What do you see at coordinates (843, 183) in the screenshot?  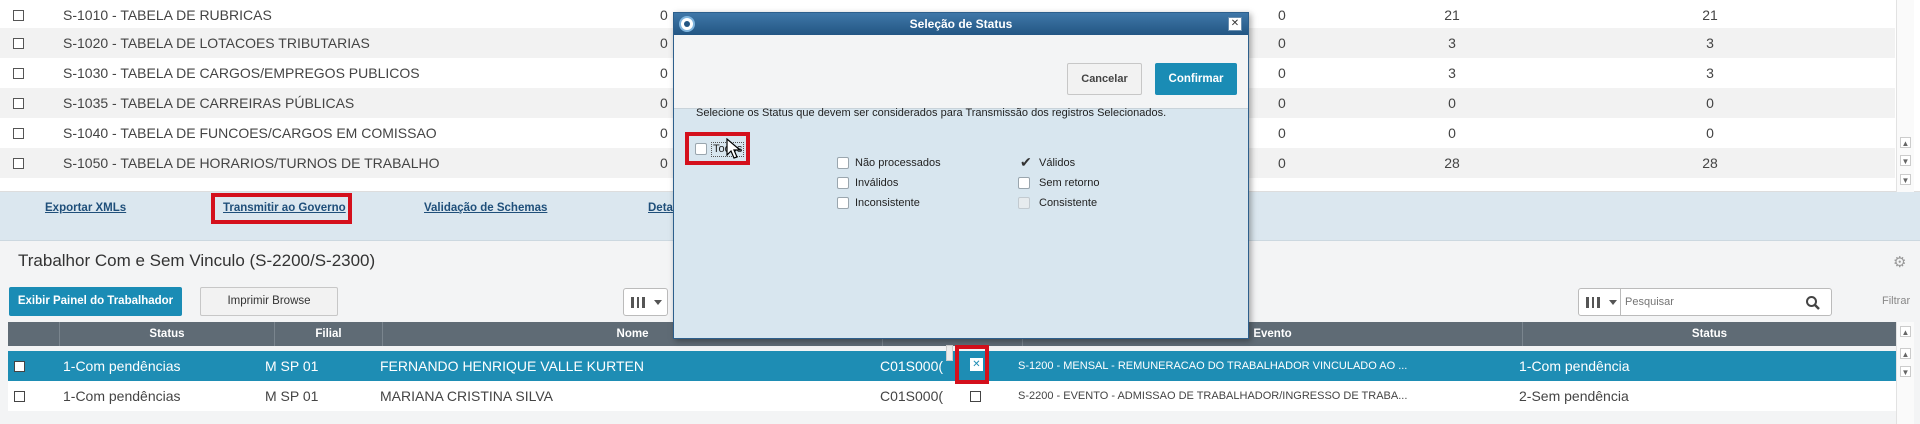 I see `invalidos-checkbox` at bounding box center [843, 183].